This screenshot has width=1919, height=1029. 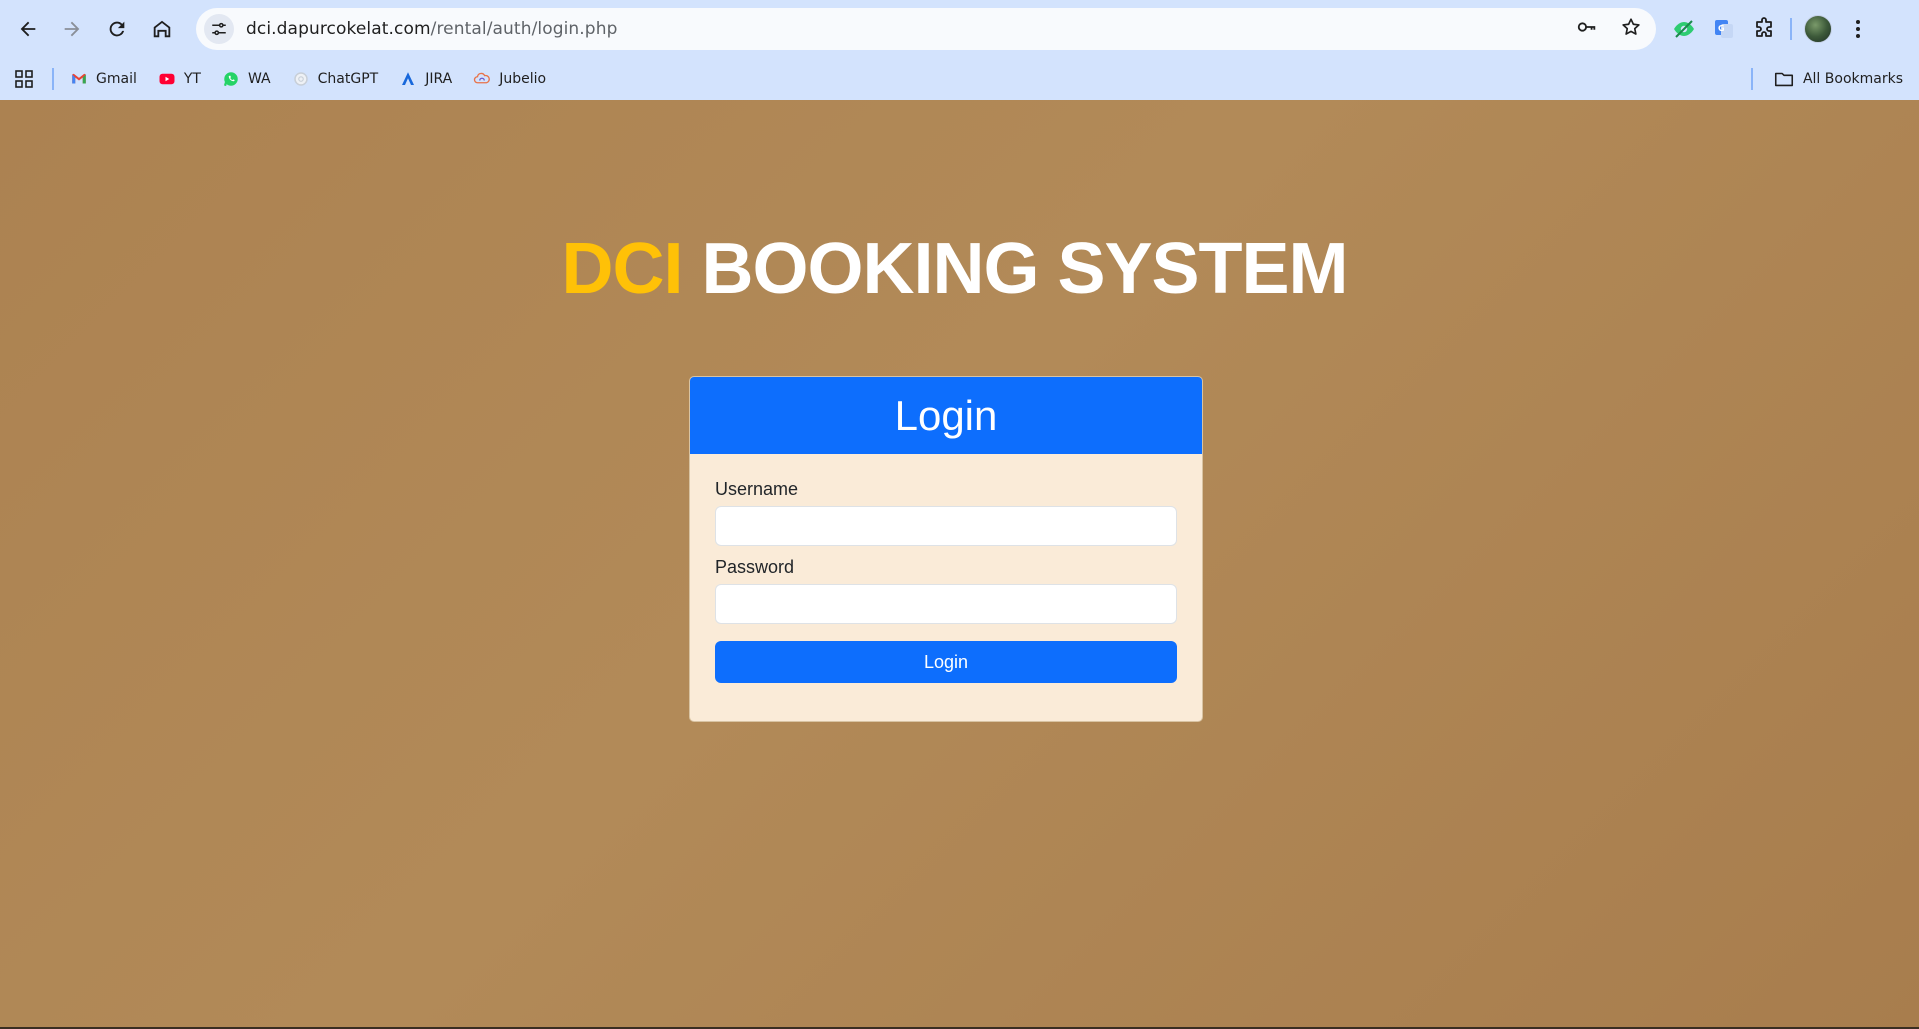 I want to click on svg-text: G, so click(x=1721, y=28).